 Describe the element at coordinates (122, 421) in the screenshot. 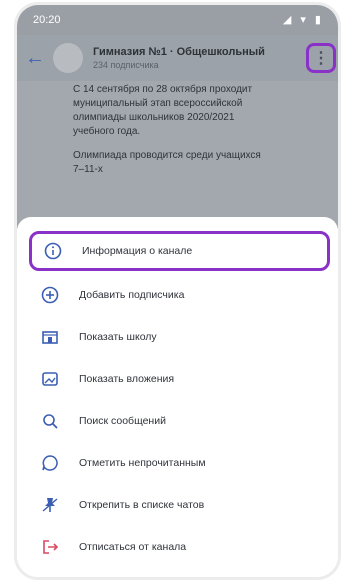

I see `menu-item-label: Поиск сообщений` at that location.